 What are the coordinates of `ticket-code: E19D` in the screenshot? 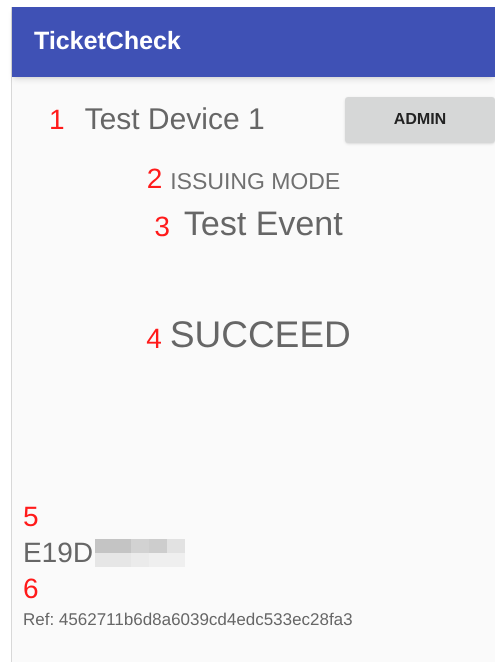 It's located at (58, 553).